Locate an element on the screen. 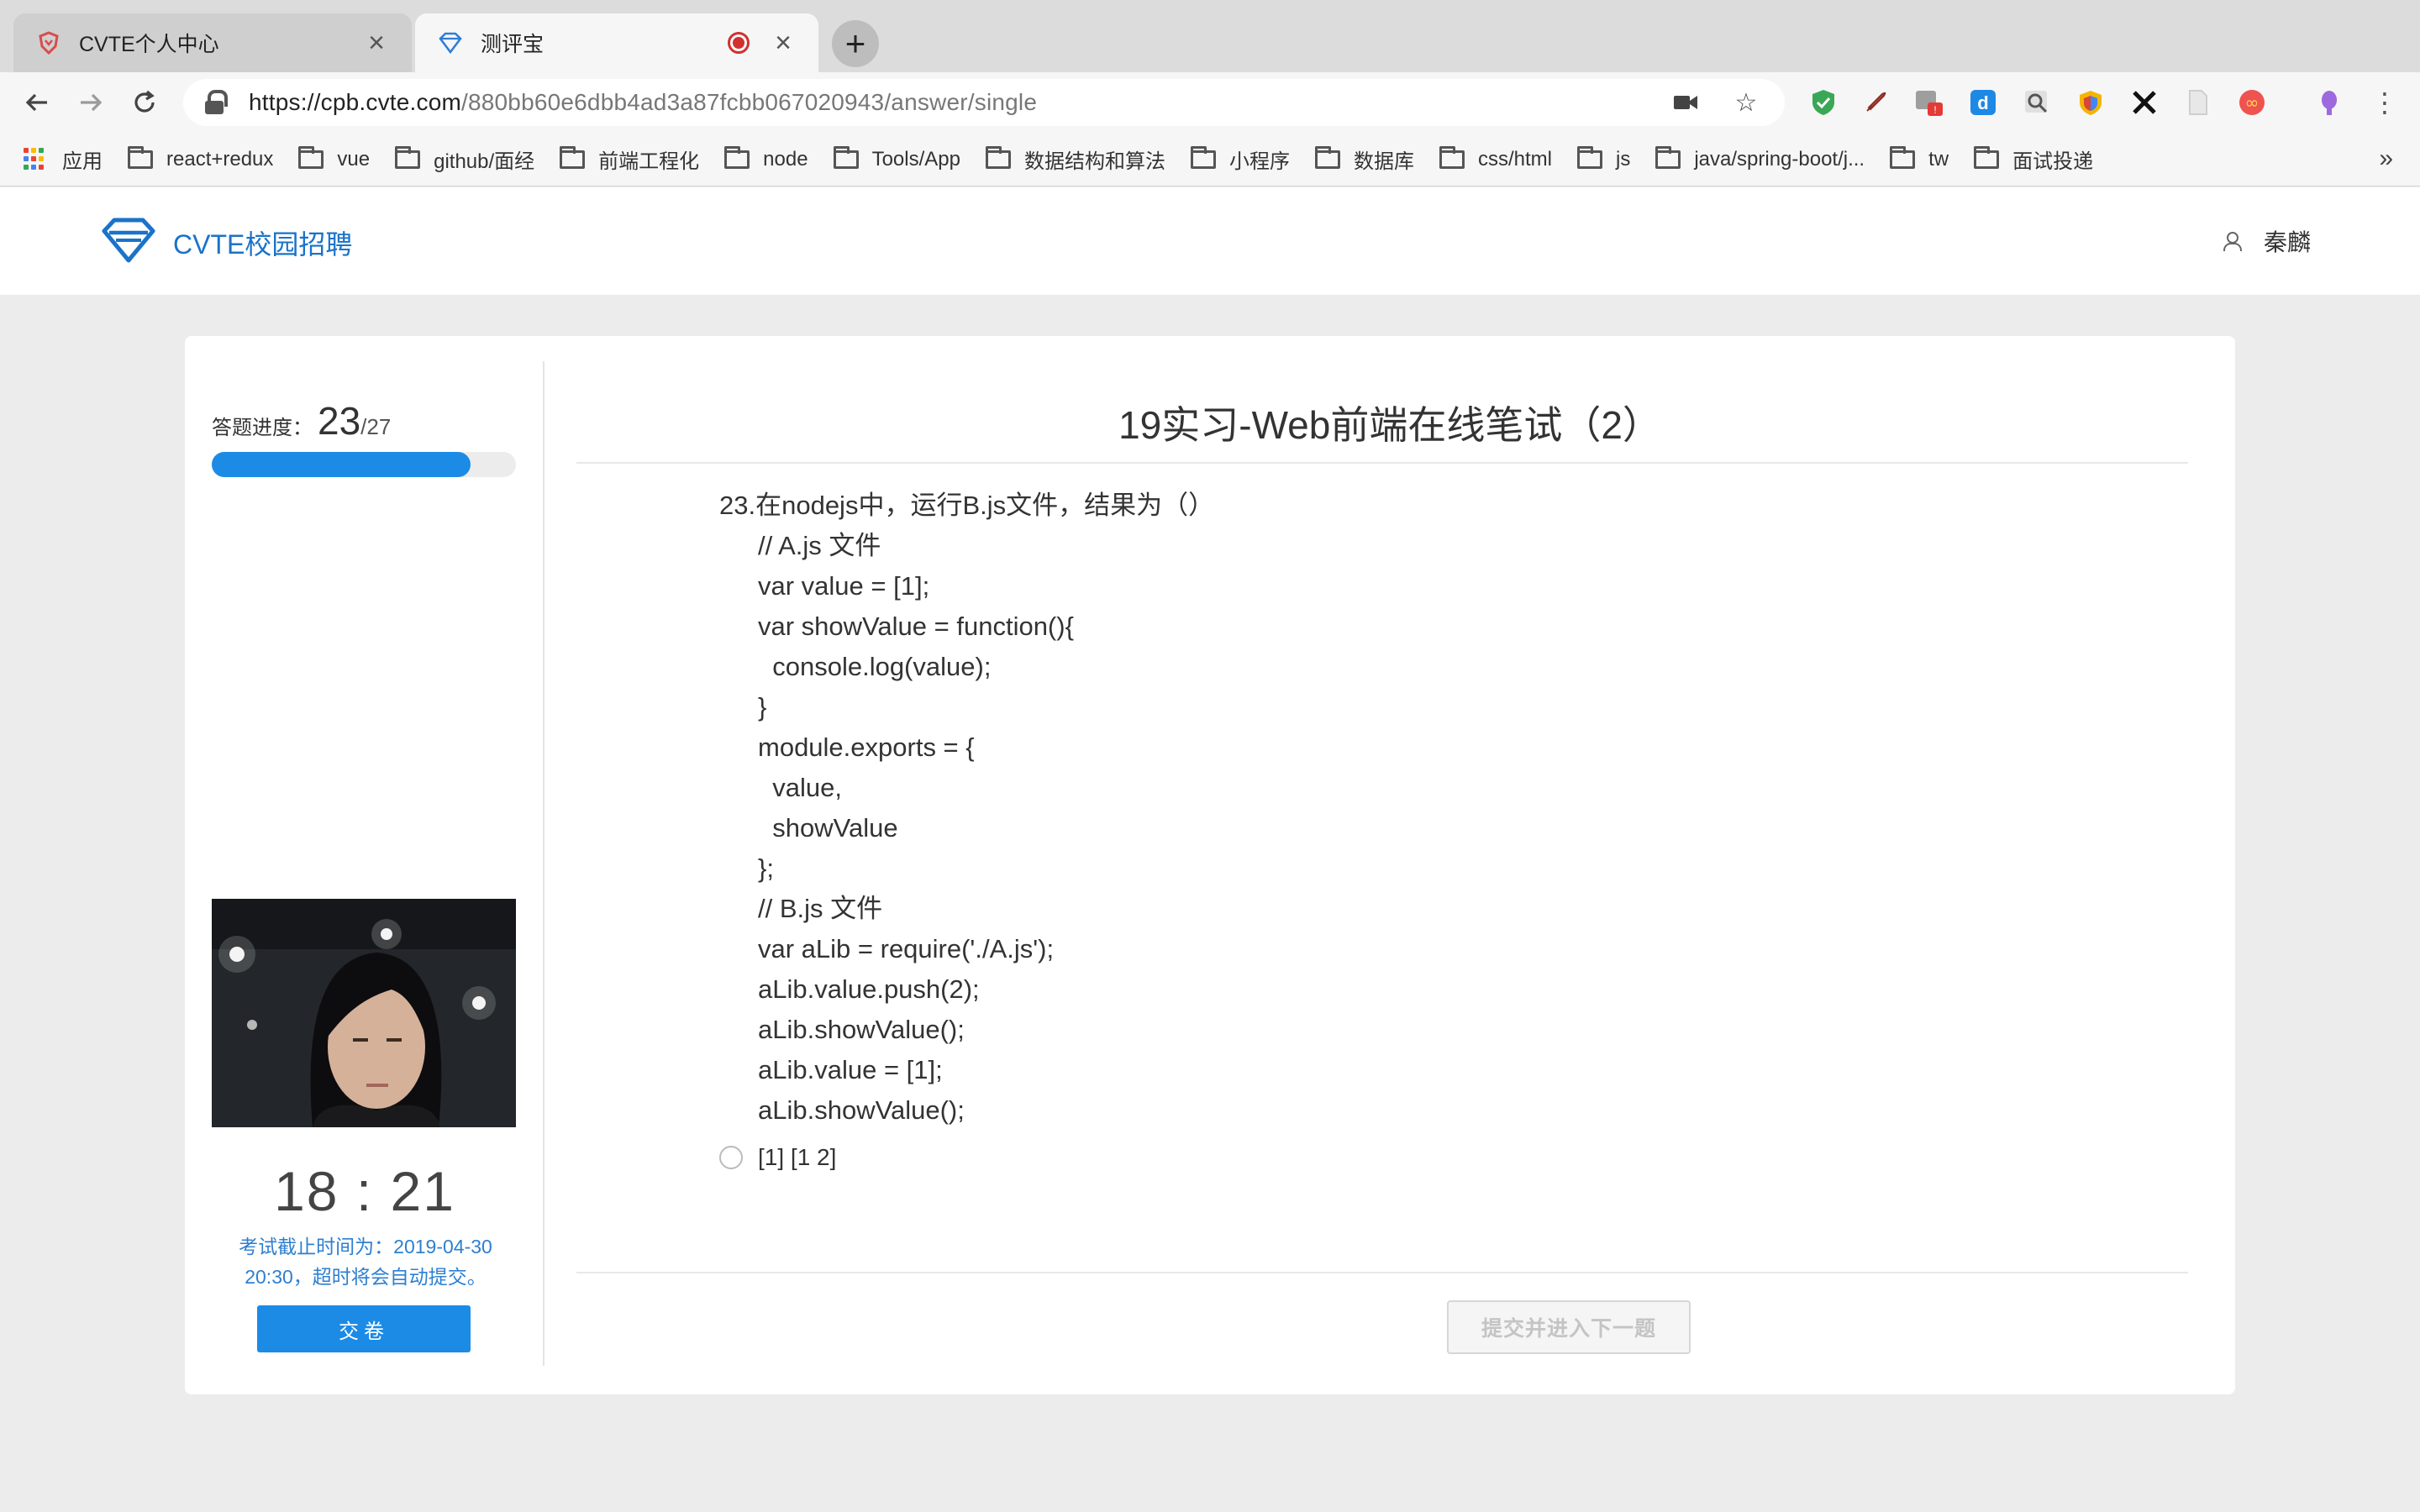 This screenshot has width=2420, height=1512. bookmark-folder: github/面经 is located at coordinates (465, 159).